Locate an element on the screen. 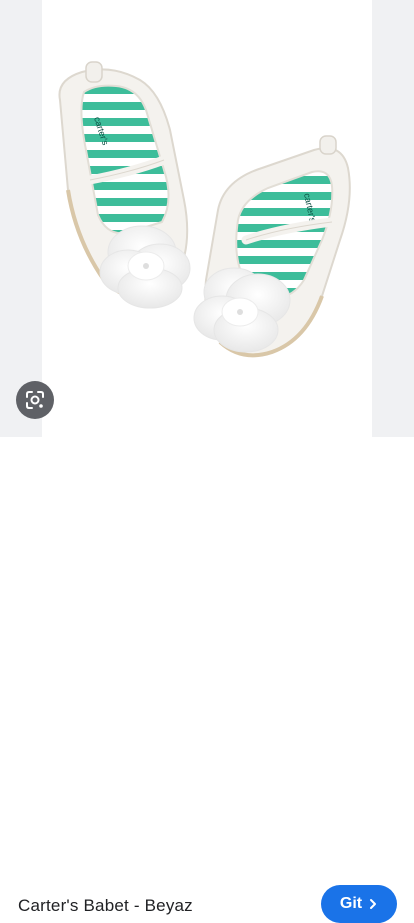 This screenshot has height=923, width=414. go-button-label: Git is located at coordinates (351, 903).